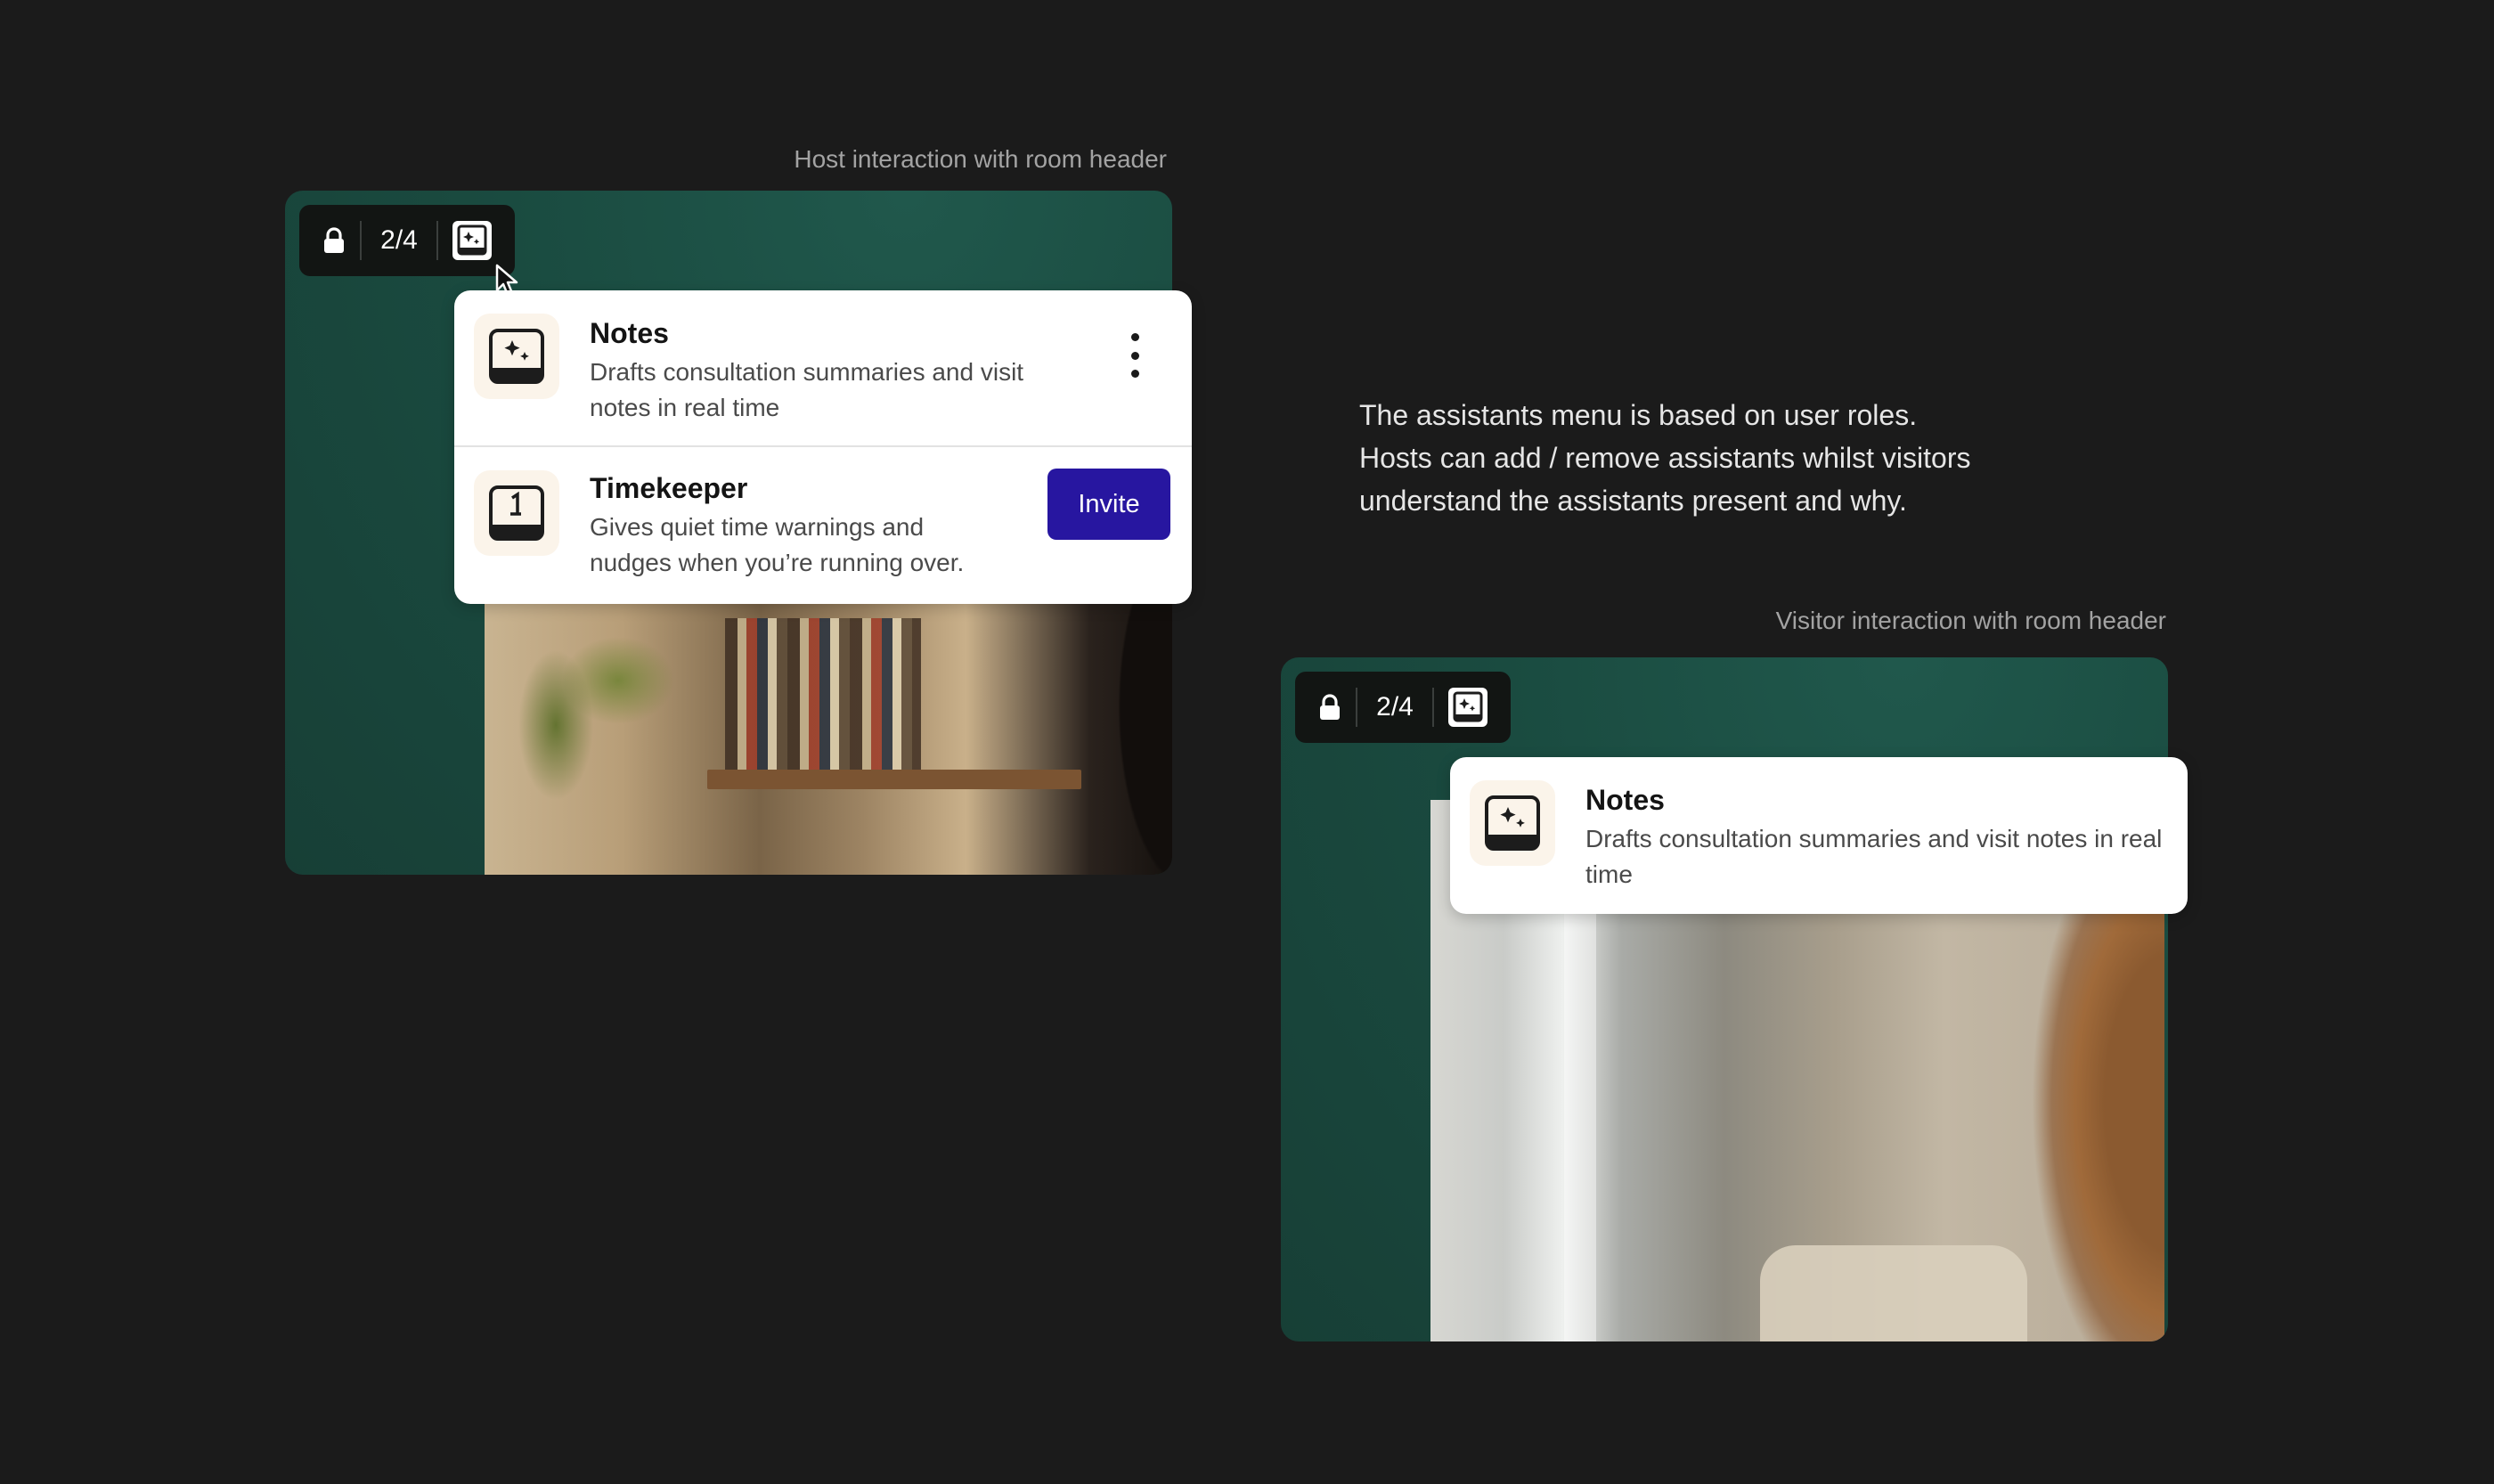  What do you see at coordinates (669, 488) in the screenshot?
I see `assistant-name: Timekeeper` at bounding box center [669, 488].